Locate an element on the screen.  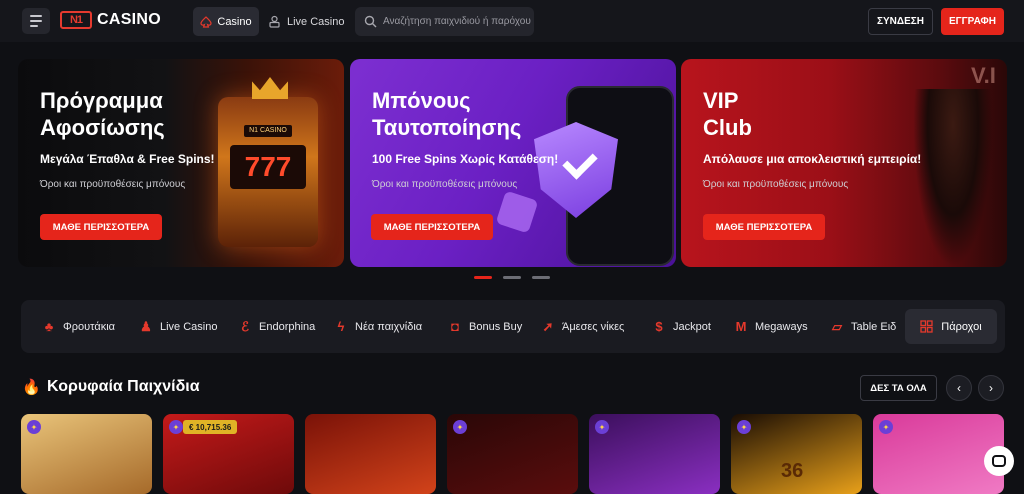
logo-mark: N1 is located at coordinates (76, 20).